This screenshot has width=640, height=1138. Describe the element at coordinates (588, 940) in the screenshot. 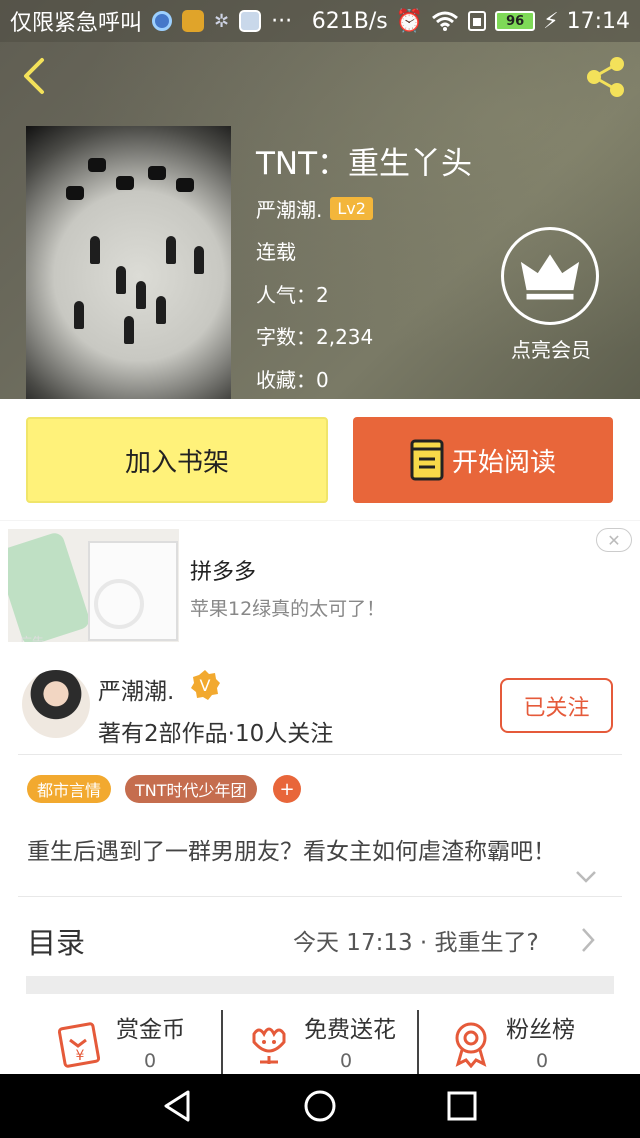

I see `chevron-right-icon` at that location.